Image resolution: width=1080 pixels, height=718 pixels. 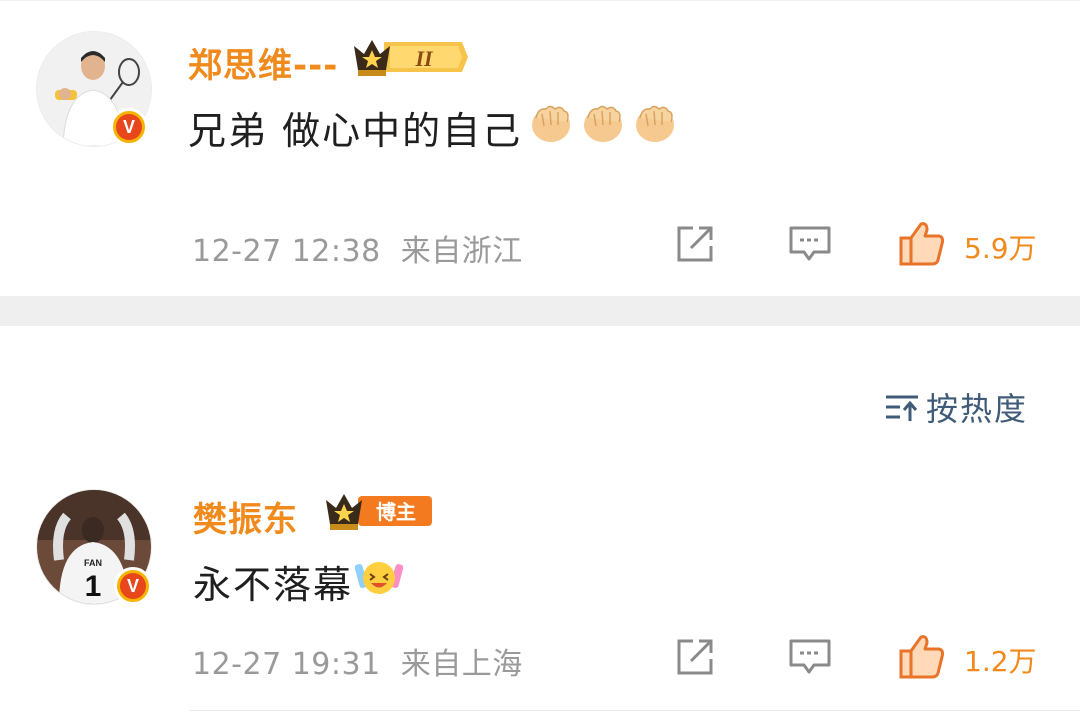 I want to click on blogger-badge-icon: 博主, so click(x=378, y=512).